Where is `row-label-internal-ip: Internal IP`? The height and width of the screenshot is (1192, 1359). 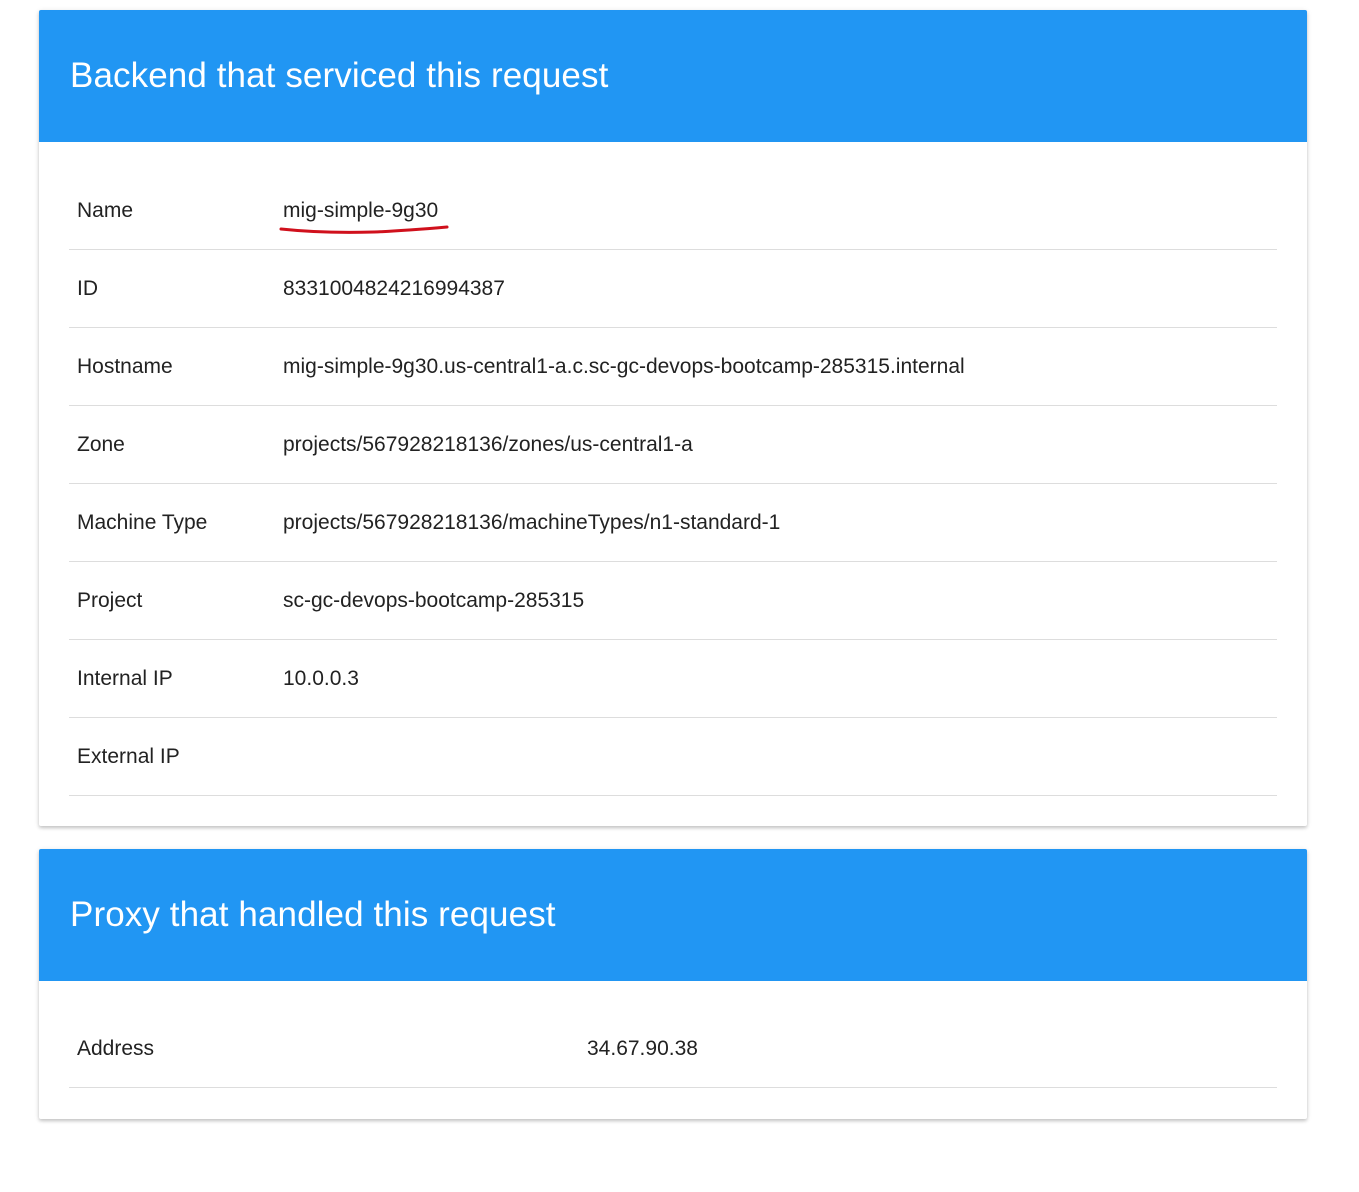 row-label-internal-ip: Internal IP is located at coordinates (176, 678).